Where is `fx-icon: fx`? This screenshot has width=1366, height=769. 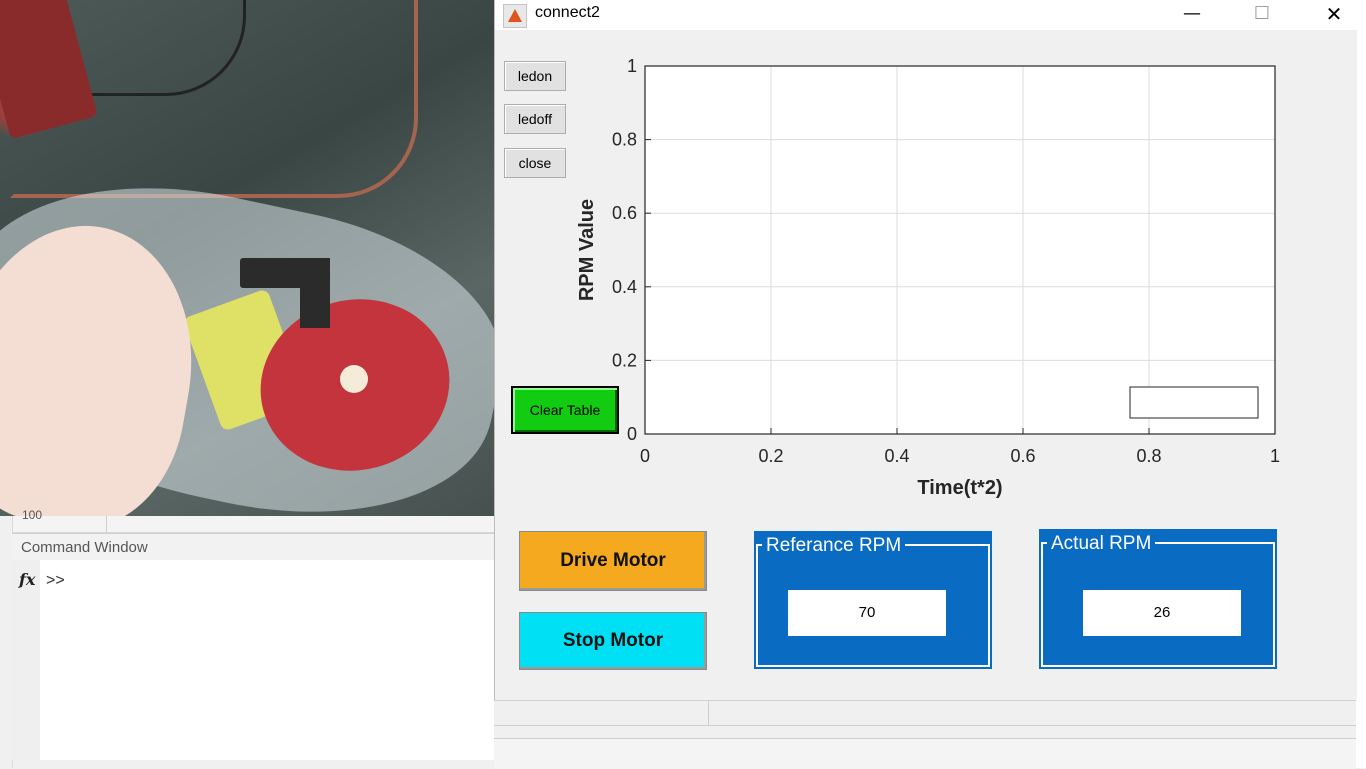
fx-icon: fx is located at coordinates (27, 579).